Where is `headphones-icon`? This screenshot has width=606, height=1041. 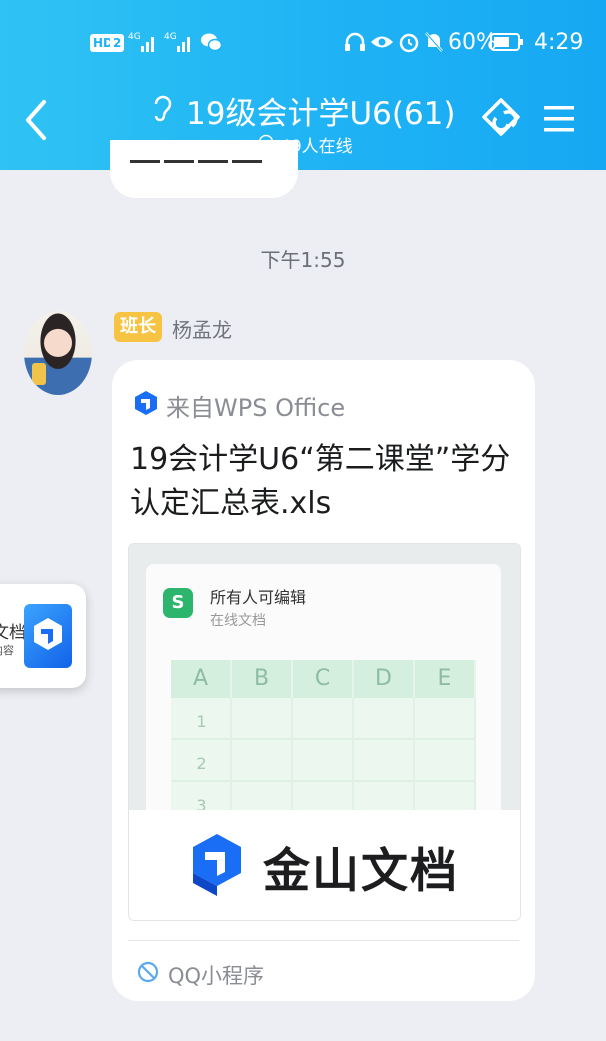 headphones-icon is located at coordinates (355, 41).